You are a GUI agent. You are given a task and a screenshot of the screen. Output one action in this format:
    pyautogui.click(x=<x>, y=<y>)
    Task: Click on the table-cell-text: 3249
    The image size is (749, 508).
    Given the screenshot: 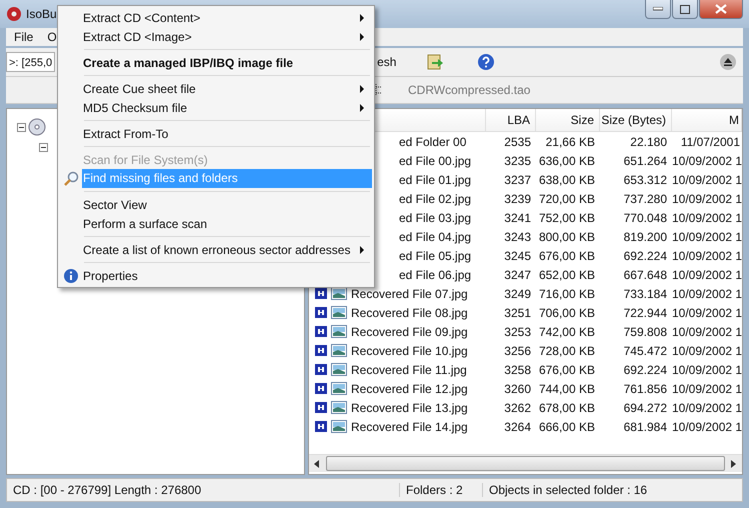 What is the action you would take?
    pyautogui.click(x=517, y=293)
    